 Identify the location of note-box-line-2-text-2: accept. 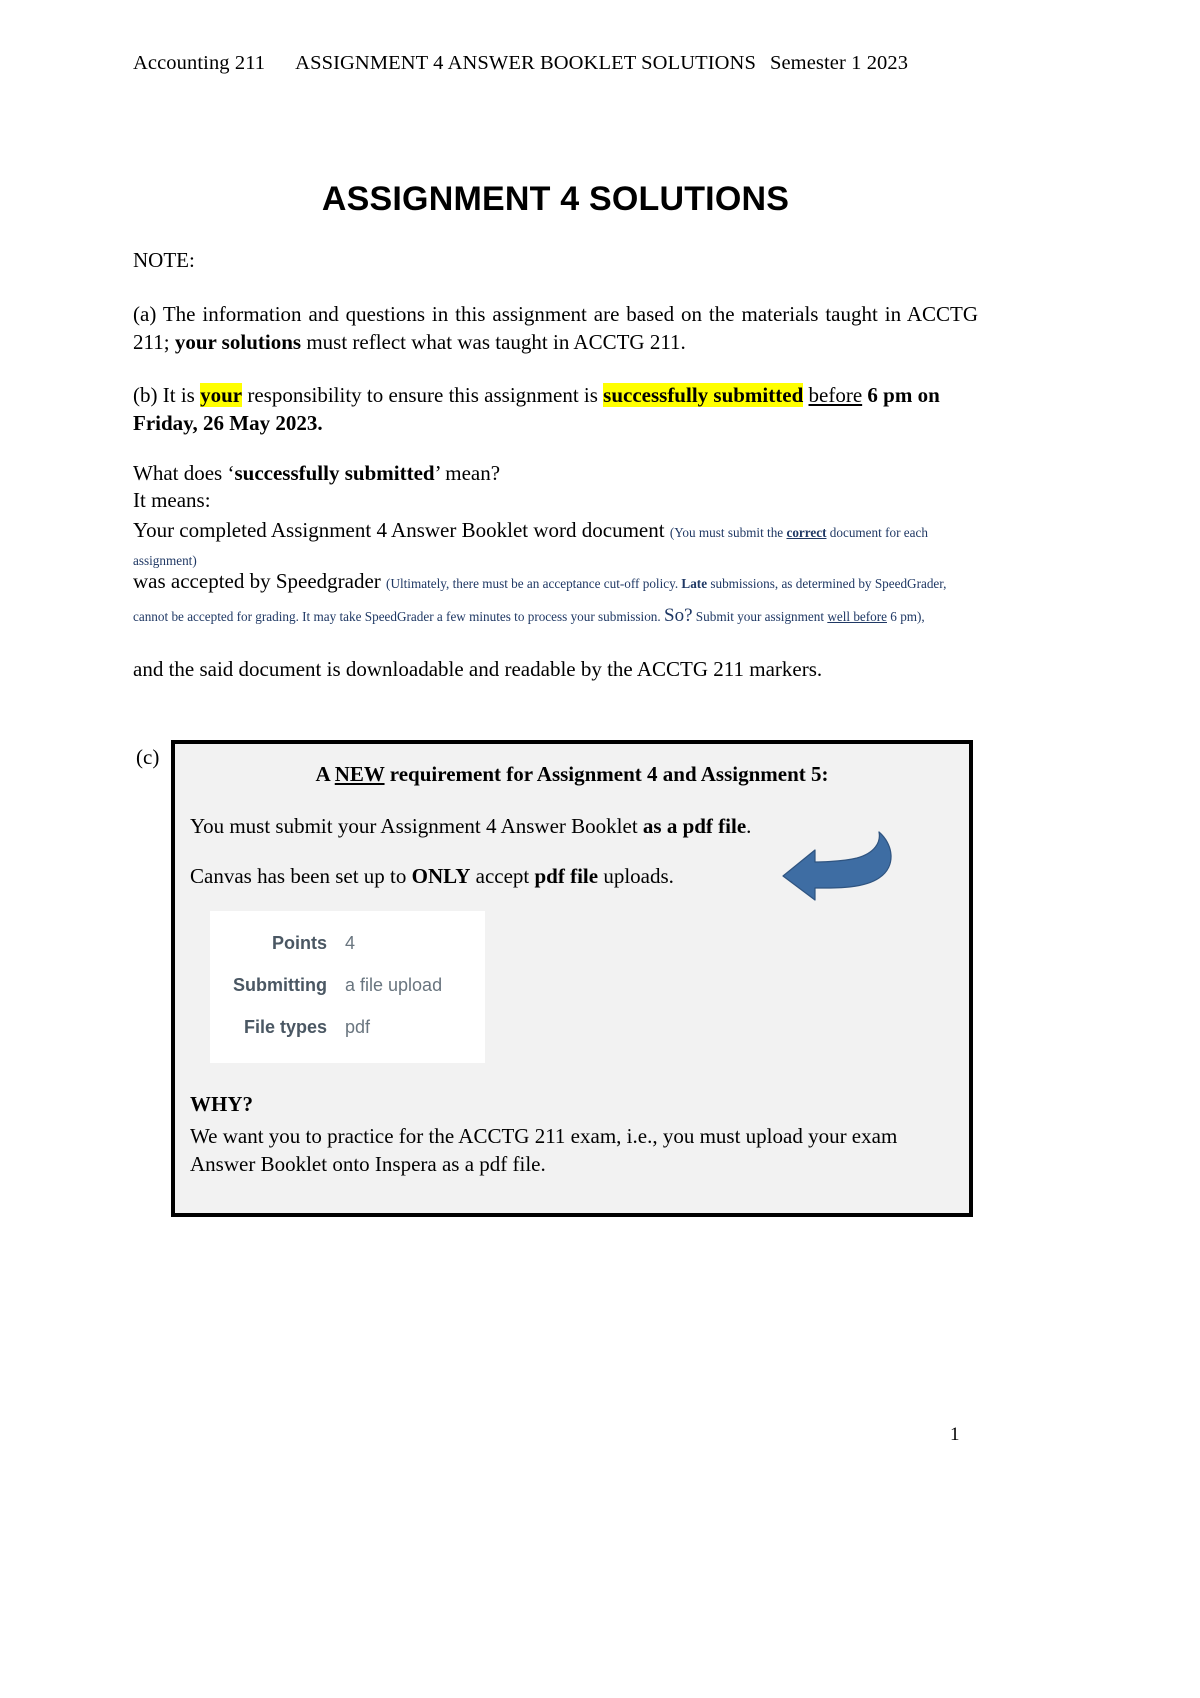
(502, 876).